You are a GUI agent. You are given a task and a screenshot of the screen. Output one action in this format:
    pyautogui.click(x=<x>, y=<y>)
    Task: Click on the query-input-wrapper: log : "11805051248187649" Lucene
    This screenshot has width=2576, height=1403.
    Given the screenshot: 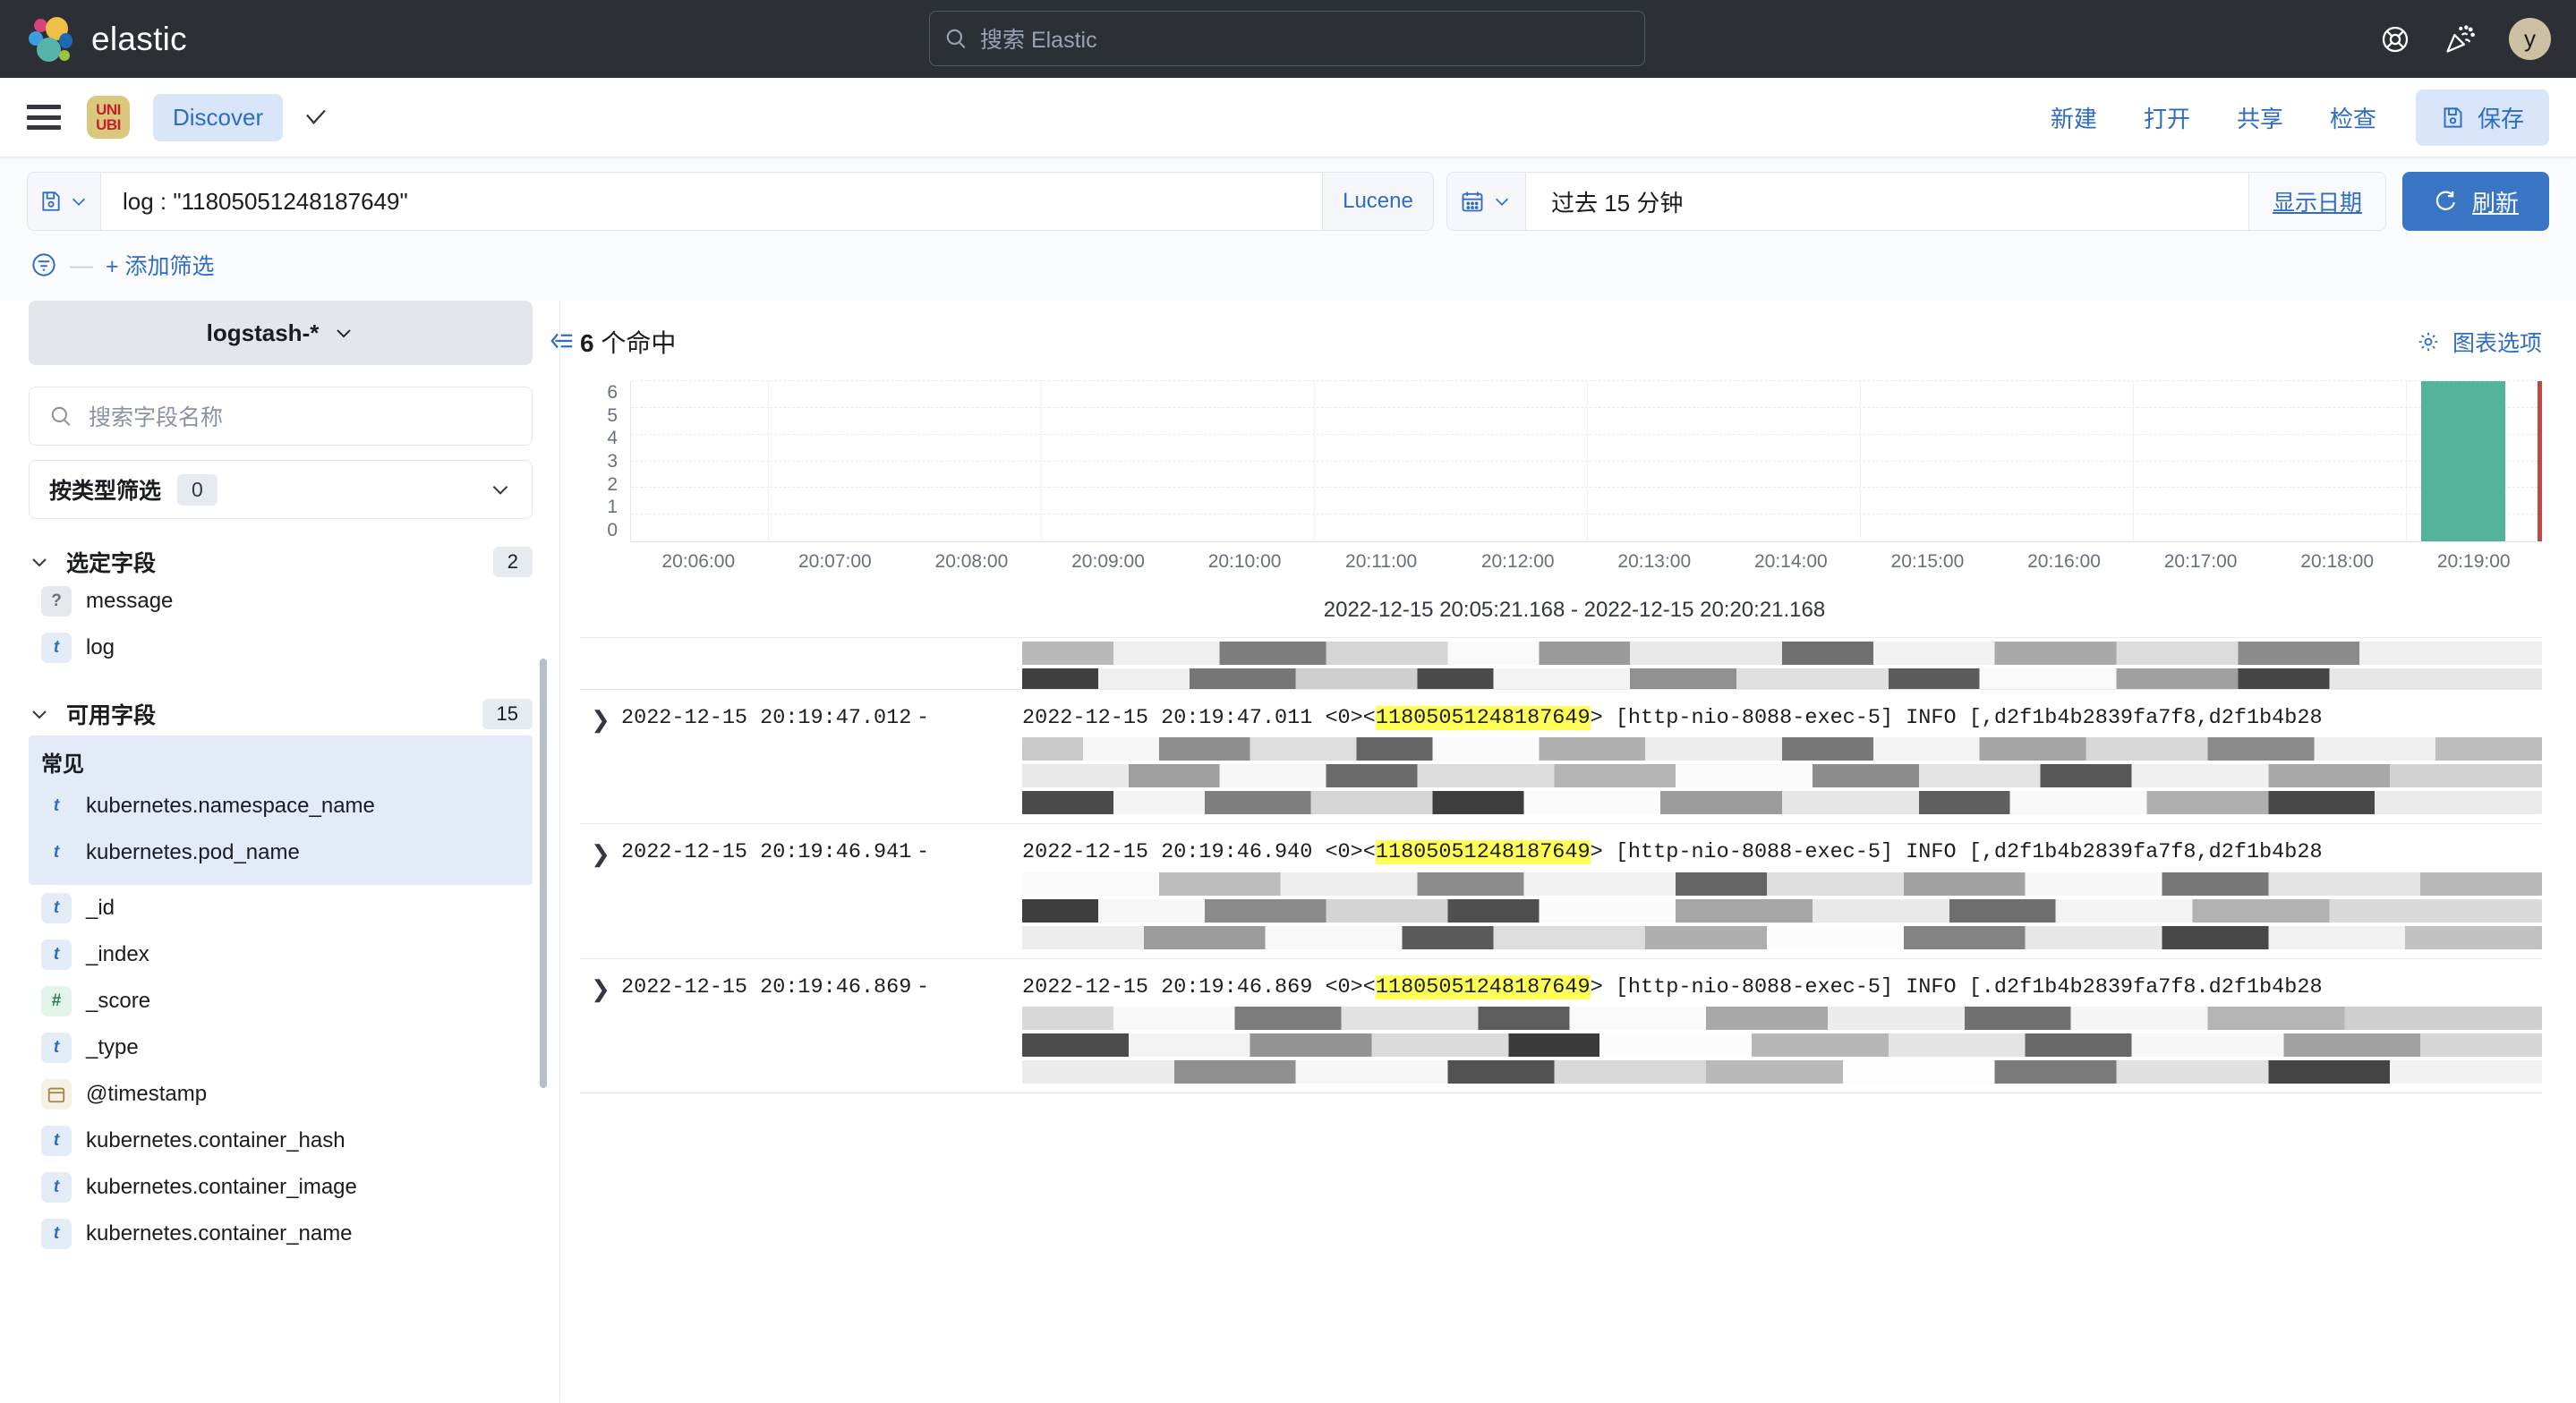 What is the action you would take?
    pyautogui.click(x=730, y=201)
    